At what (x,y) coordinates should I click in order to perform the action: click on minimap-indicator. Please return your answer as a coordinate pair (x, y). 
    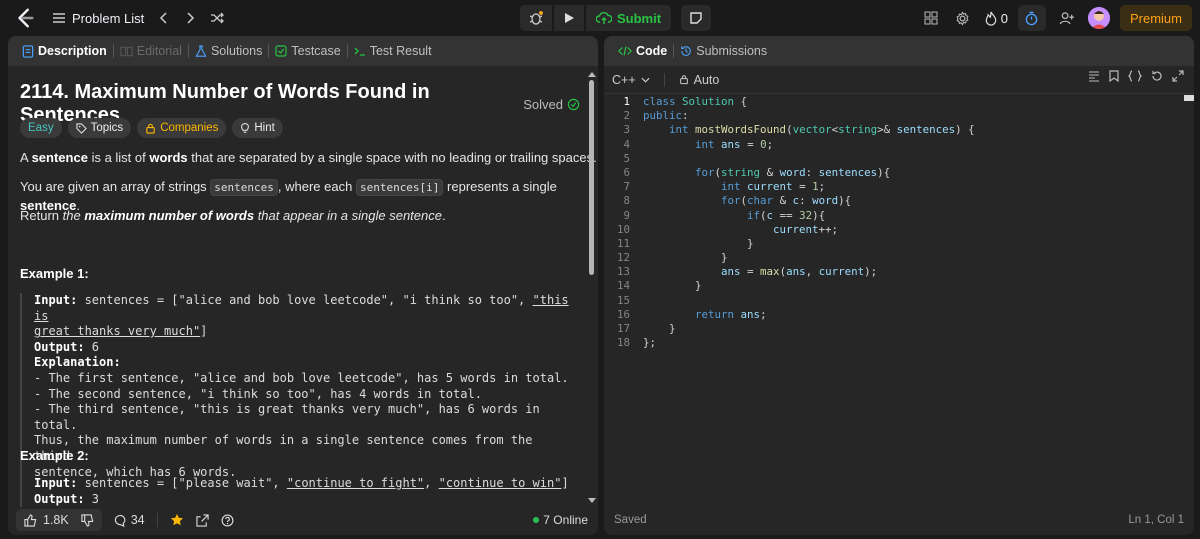
    Looking at the image, I should click on (1189, 98).